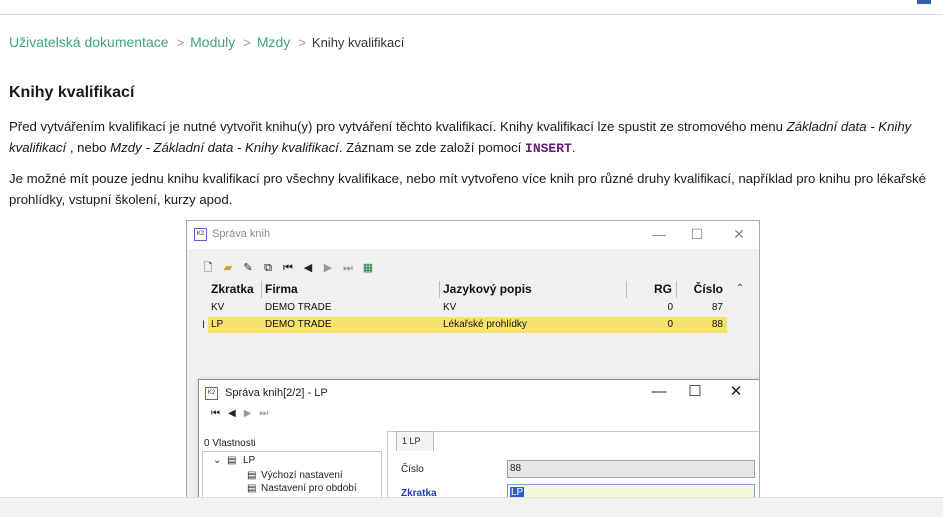 This screenshot has height=517, width=943. What do you see at coordinates (702, 289) in the screenshot?
I see `column-header-cislo: Číslo` at bounding box center [702, 289].